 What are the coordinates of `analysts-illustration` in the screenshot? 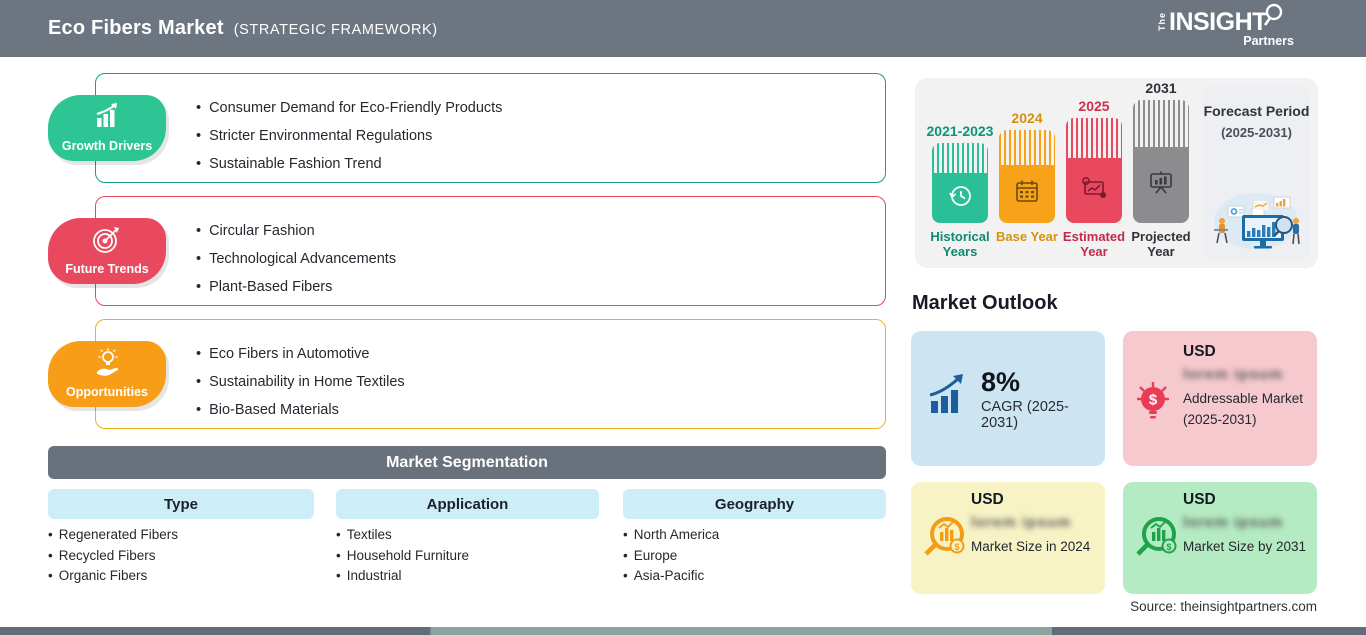 It's located at (1256, 214).